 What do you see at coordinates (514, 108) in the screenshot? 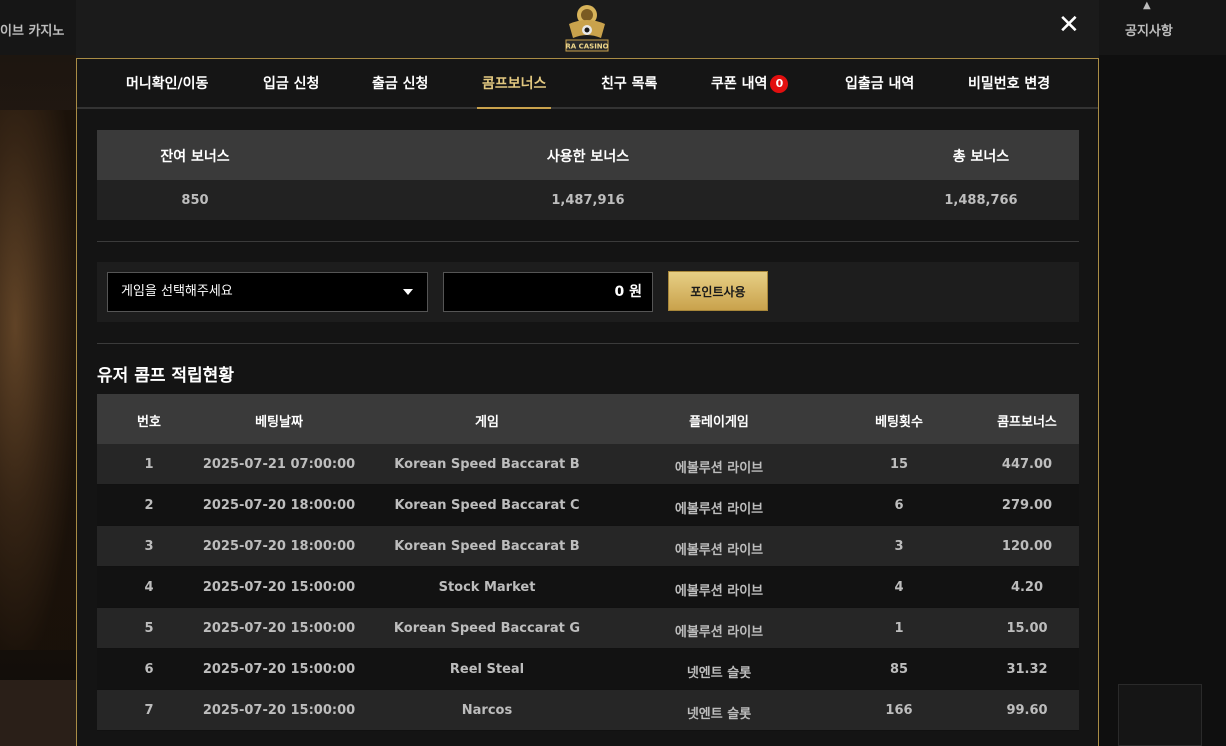
I see `active-tab-indicator` at bounding box center [514, 108].